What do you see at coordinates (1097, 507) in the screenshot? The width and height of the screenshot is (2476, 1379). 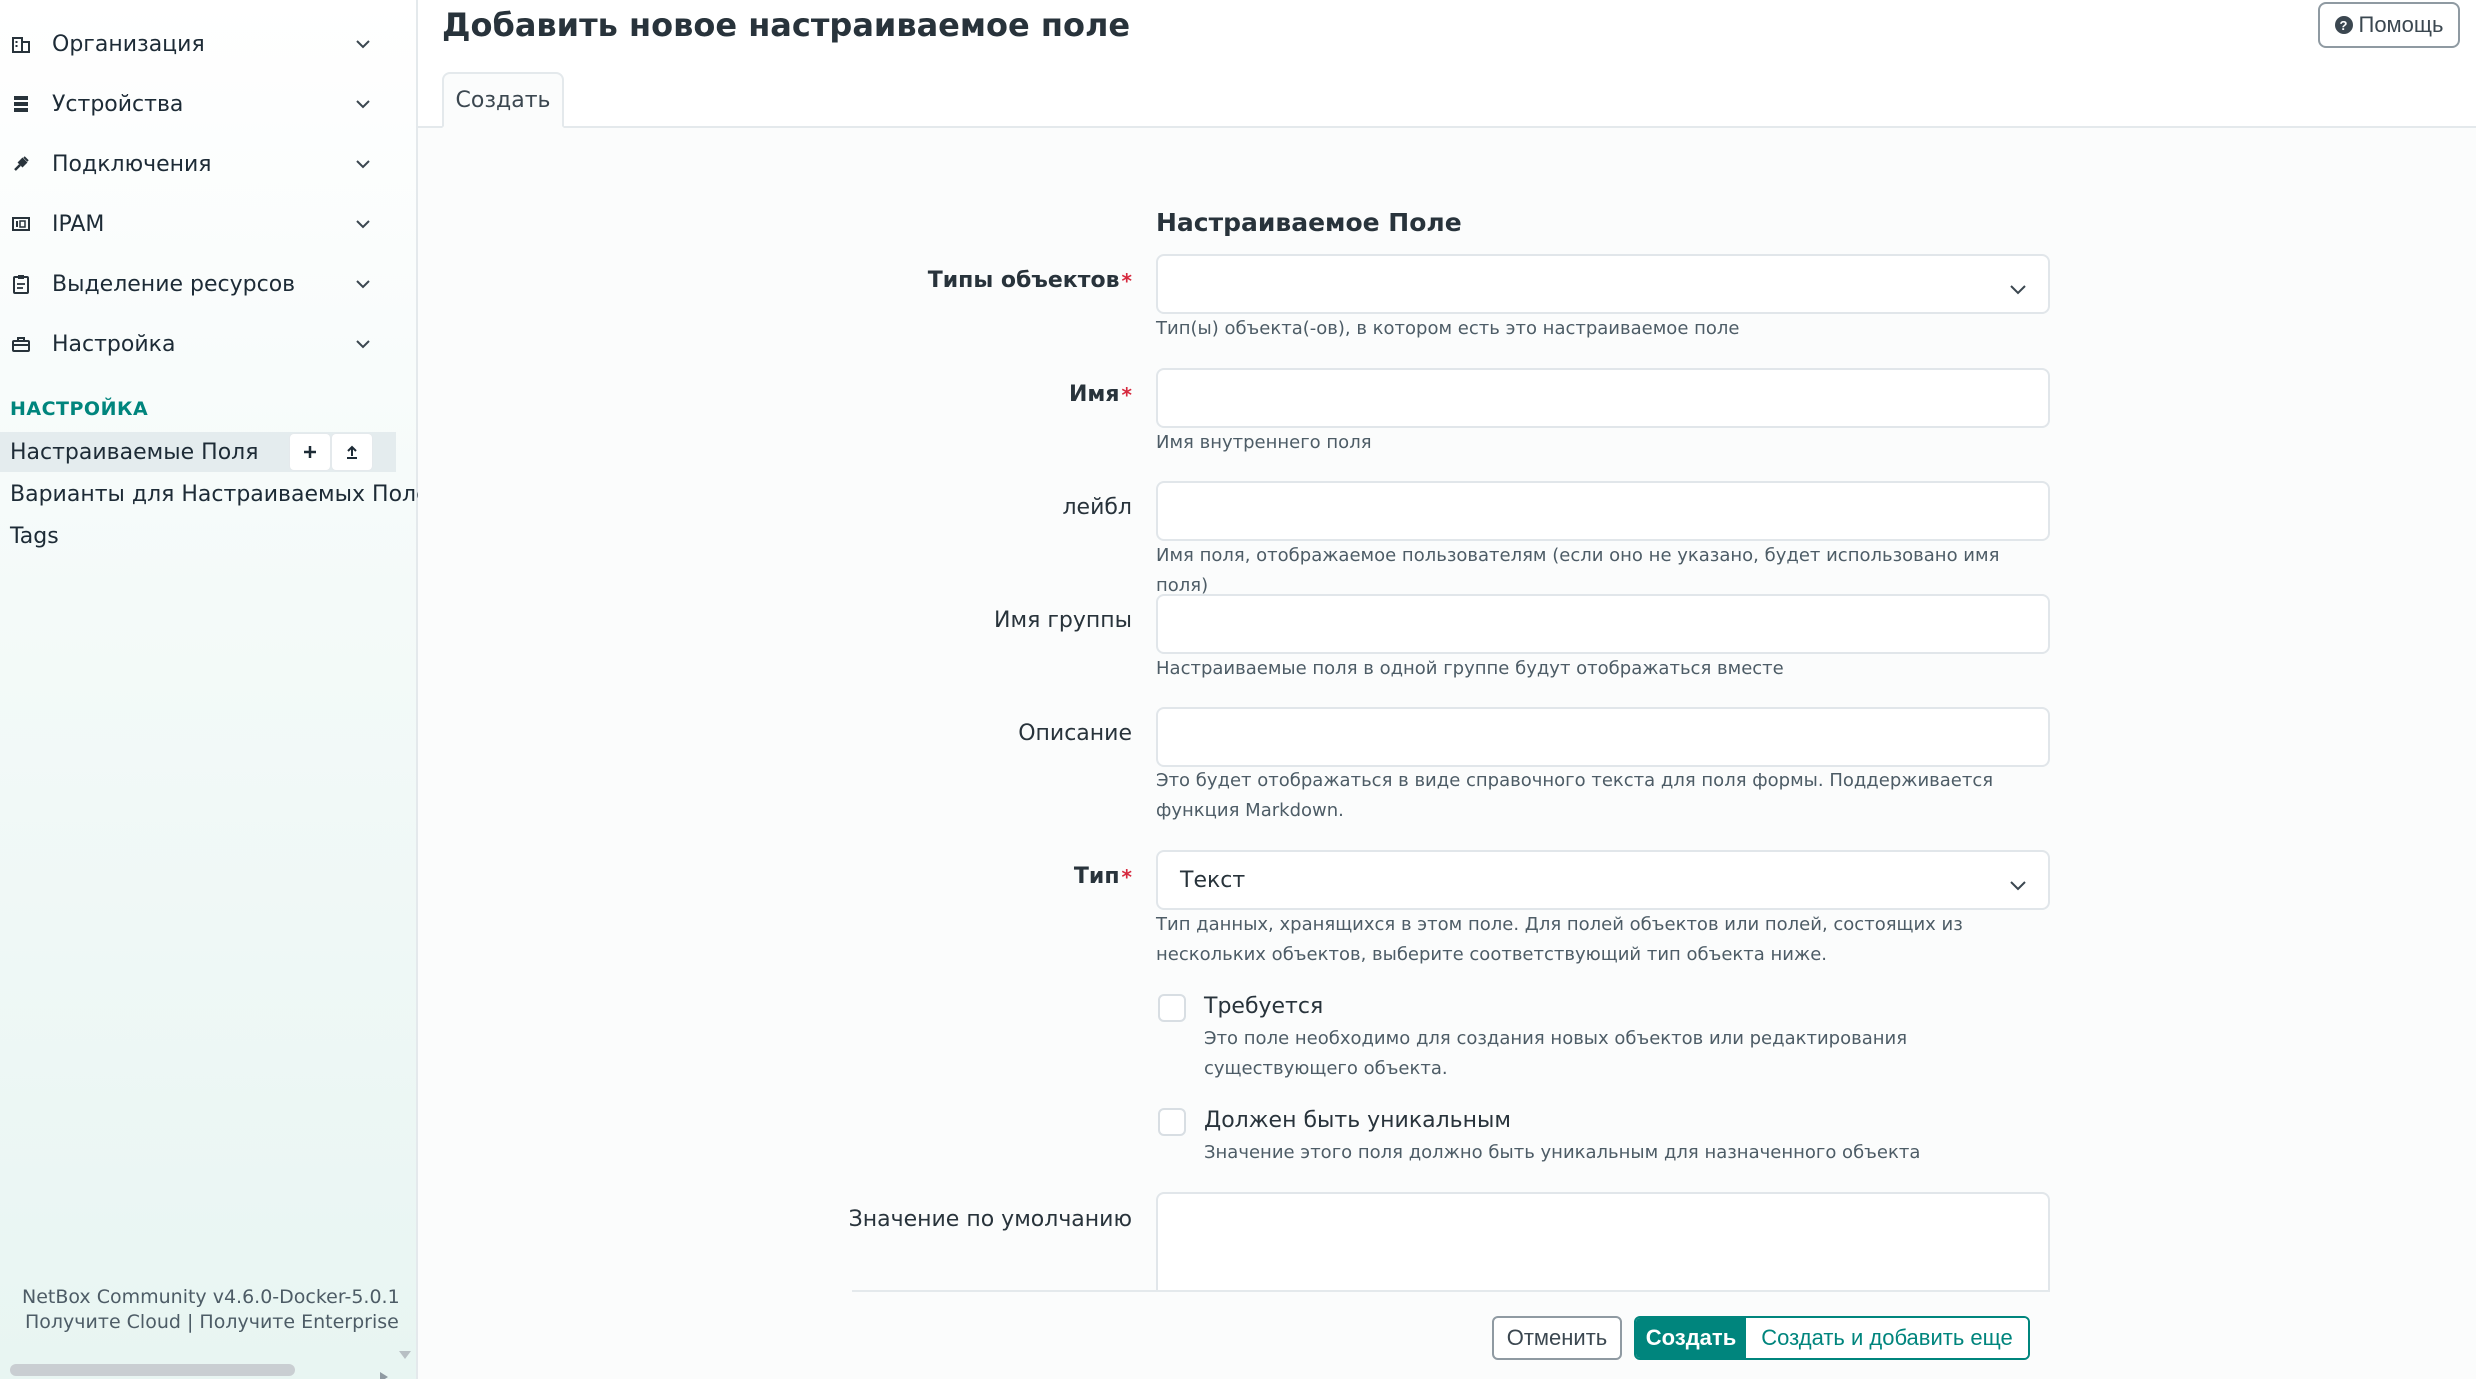 I see `label-label: лейбл` at bounding box center [1097, 507].